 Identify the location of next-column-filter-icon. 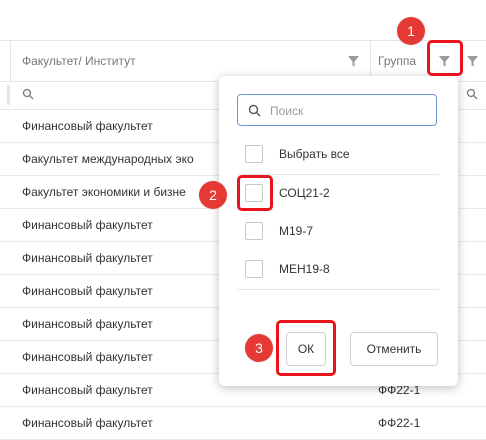
(472, 61).